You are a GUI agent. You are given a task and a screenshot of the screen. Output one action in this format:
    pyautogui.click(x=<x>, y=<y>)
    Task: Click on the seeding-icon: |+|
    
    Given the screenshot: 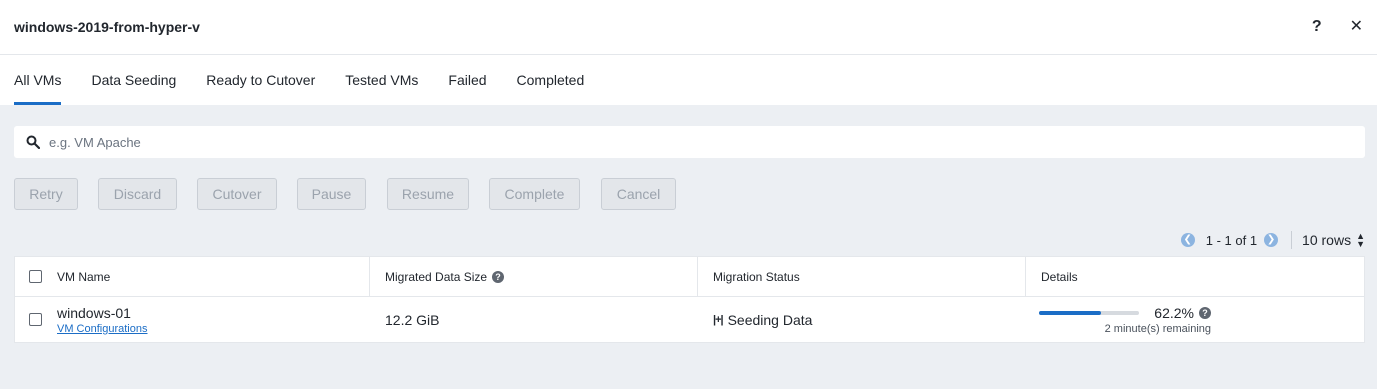 What is the action you would take?
    pyautogui.click(x=718, y=319)
    